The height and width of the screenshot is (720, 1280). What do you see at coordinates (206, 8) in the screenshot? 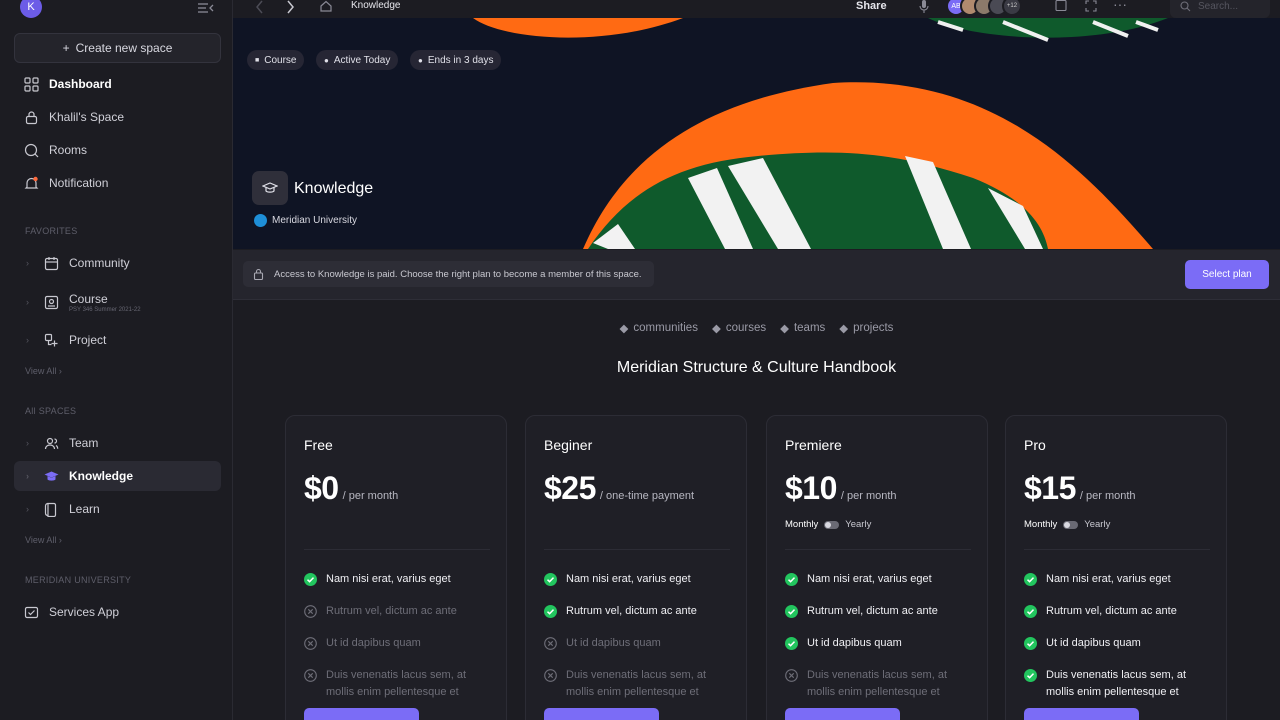
I see `collapse-sidebar-icon` at bounding box center [206, 8].